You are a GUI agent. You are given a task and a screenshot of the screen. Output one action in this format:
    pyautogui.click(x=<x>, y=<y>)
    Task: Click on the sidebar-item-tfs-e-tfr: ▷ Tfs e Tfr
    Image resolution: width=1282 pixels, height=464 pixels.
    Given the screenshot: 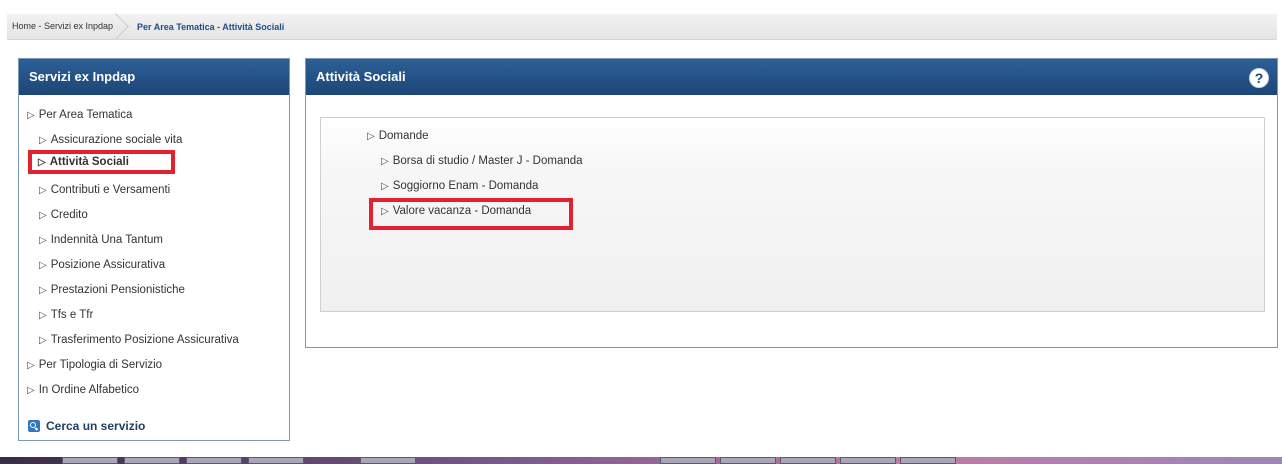 What is the action you would take?
    pyautogui.click(x=66, y=315)
    